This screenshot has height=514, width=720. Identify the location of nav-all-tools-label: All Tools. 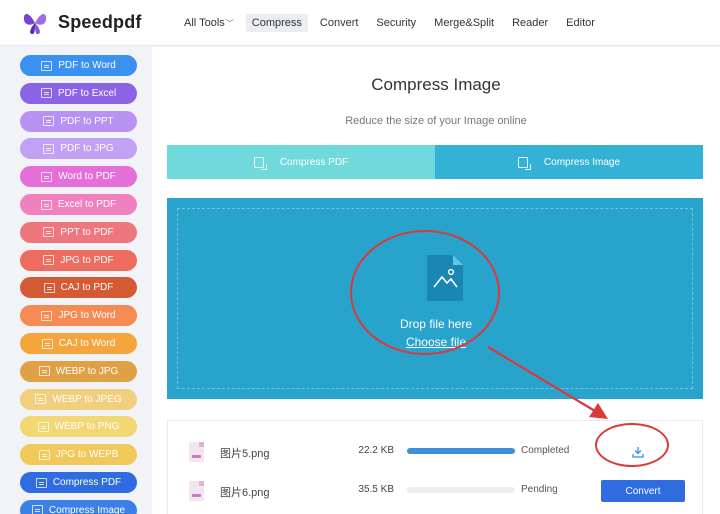
(204, 22).